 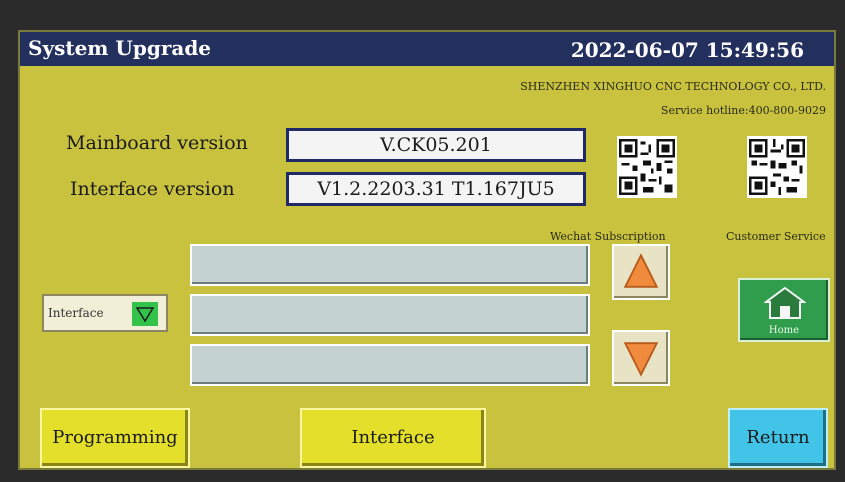 I want to click on scroll-up-button, so click(x=641, y=272).